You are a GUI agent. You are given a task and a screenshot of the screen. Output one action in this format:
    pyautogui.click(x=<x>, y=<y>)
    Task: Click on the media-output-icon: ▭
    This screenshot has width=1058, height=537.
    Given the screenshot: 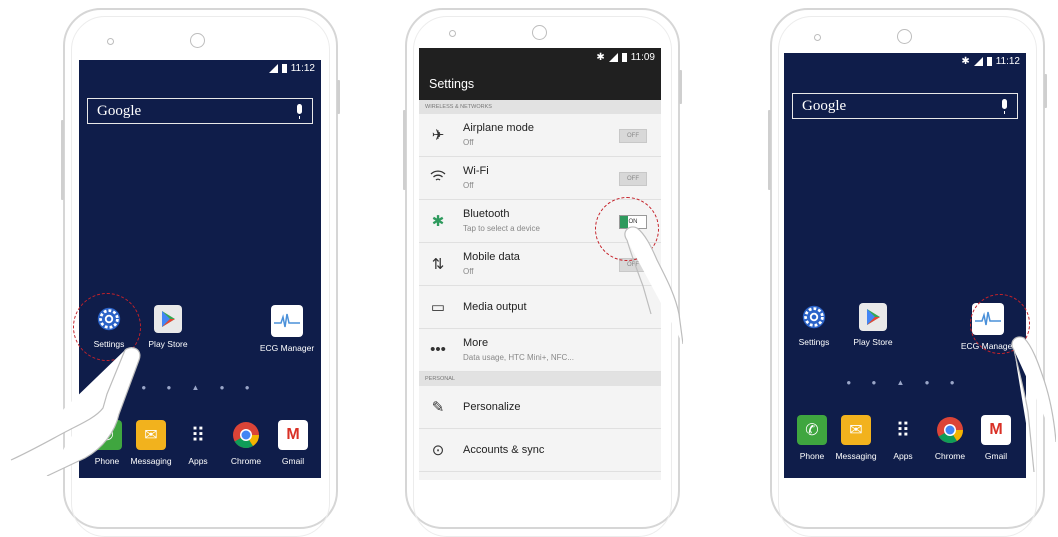 What is the action you would take?
    pyautogui.click(x=438, y=307)
    